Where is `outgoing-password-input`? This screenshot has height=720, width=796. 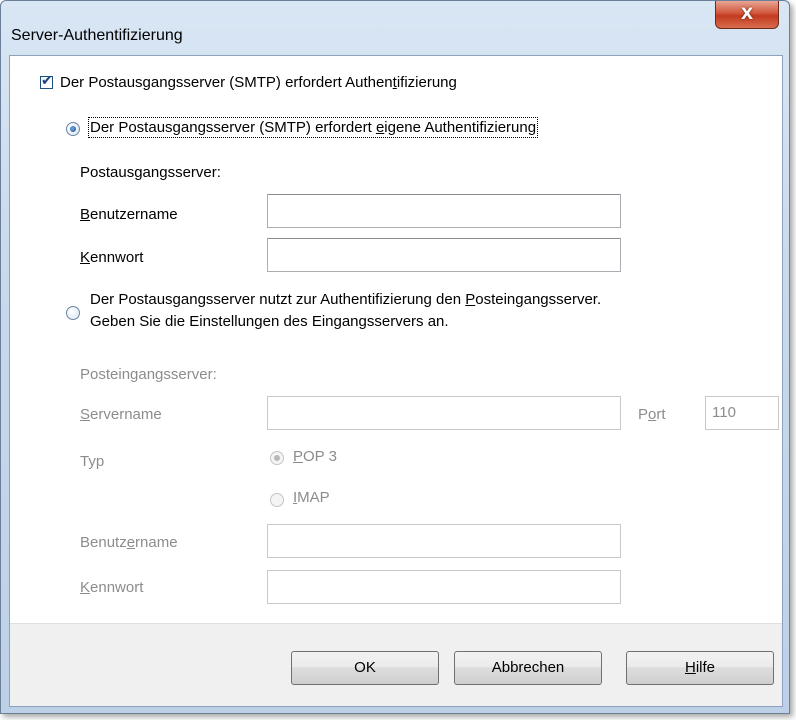
outgoing-password-input is located at coordinates (444, 255).